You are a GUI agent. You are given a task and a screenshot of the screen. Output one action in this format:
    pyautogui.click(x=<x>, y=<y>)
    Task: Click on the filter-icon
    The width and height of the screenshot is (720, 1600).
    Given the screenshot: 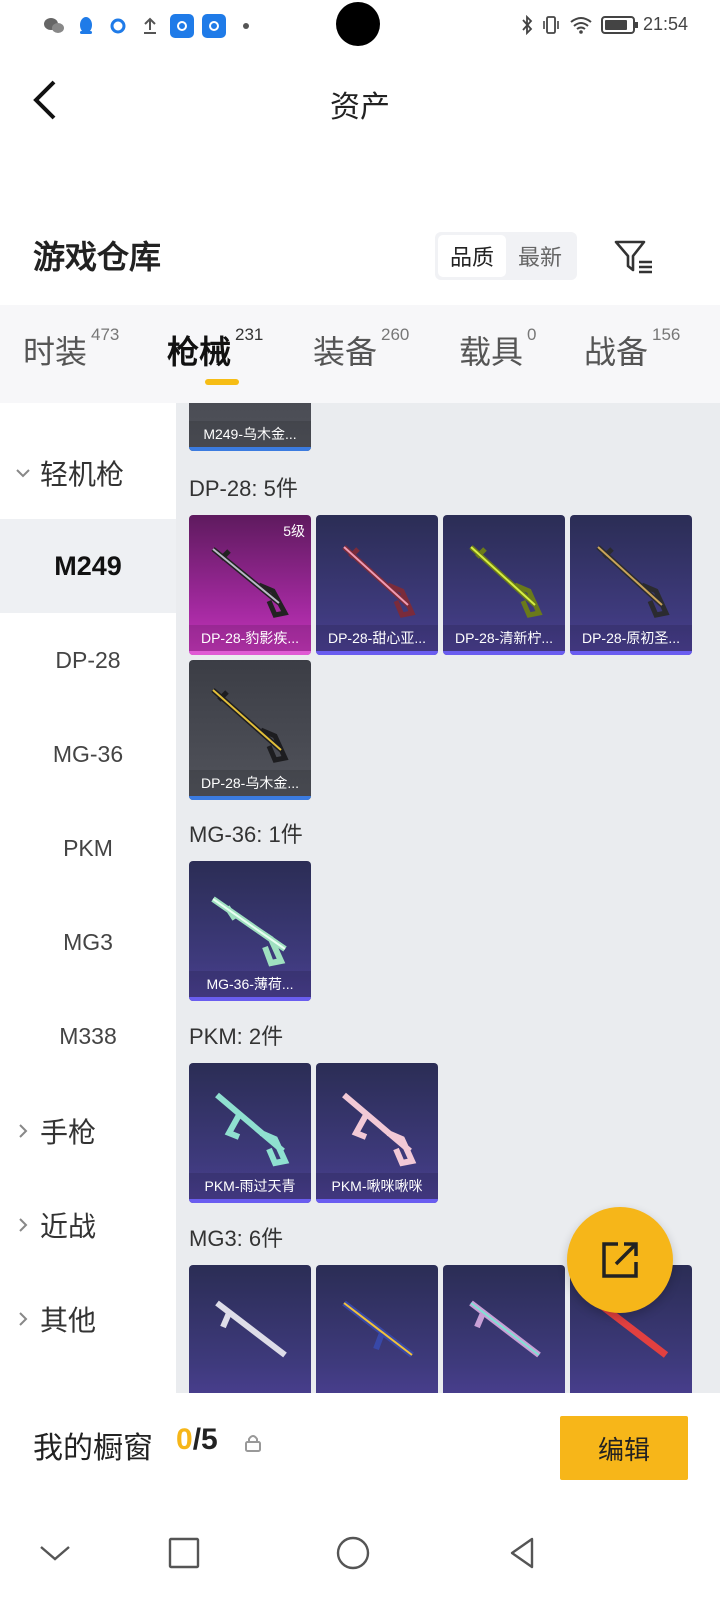 What is the action you would take?
    pyautogui.click(x=633, y=257)
    